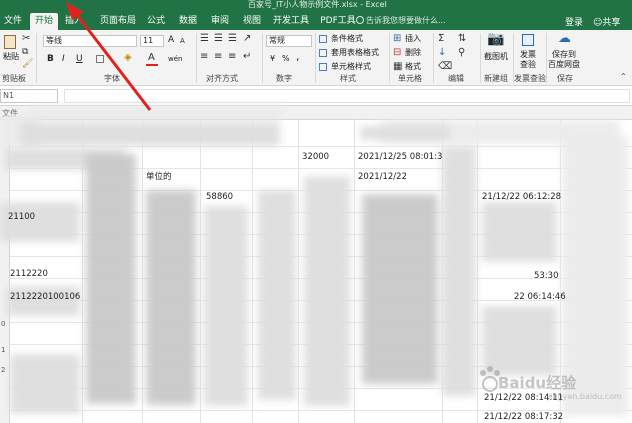  What do you see at coordinates (112, 60) in the screenshot?
I see `arrow-shaft` at bounding box center [112, 60].